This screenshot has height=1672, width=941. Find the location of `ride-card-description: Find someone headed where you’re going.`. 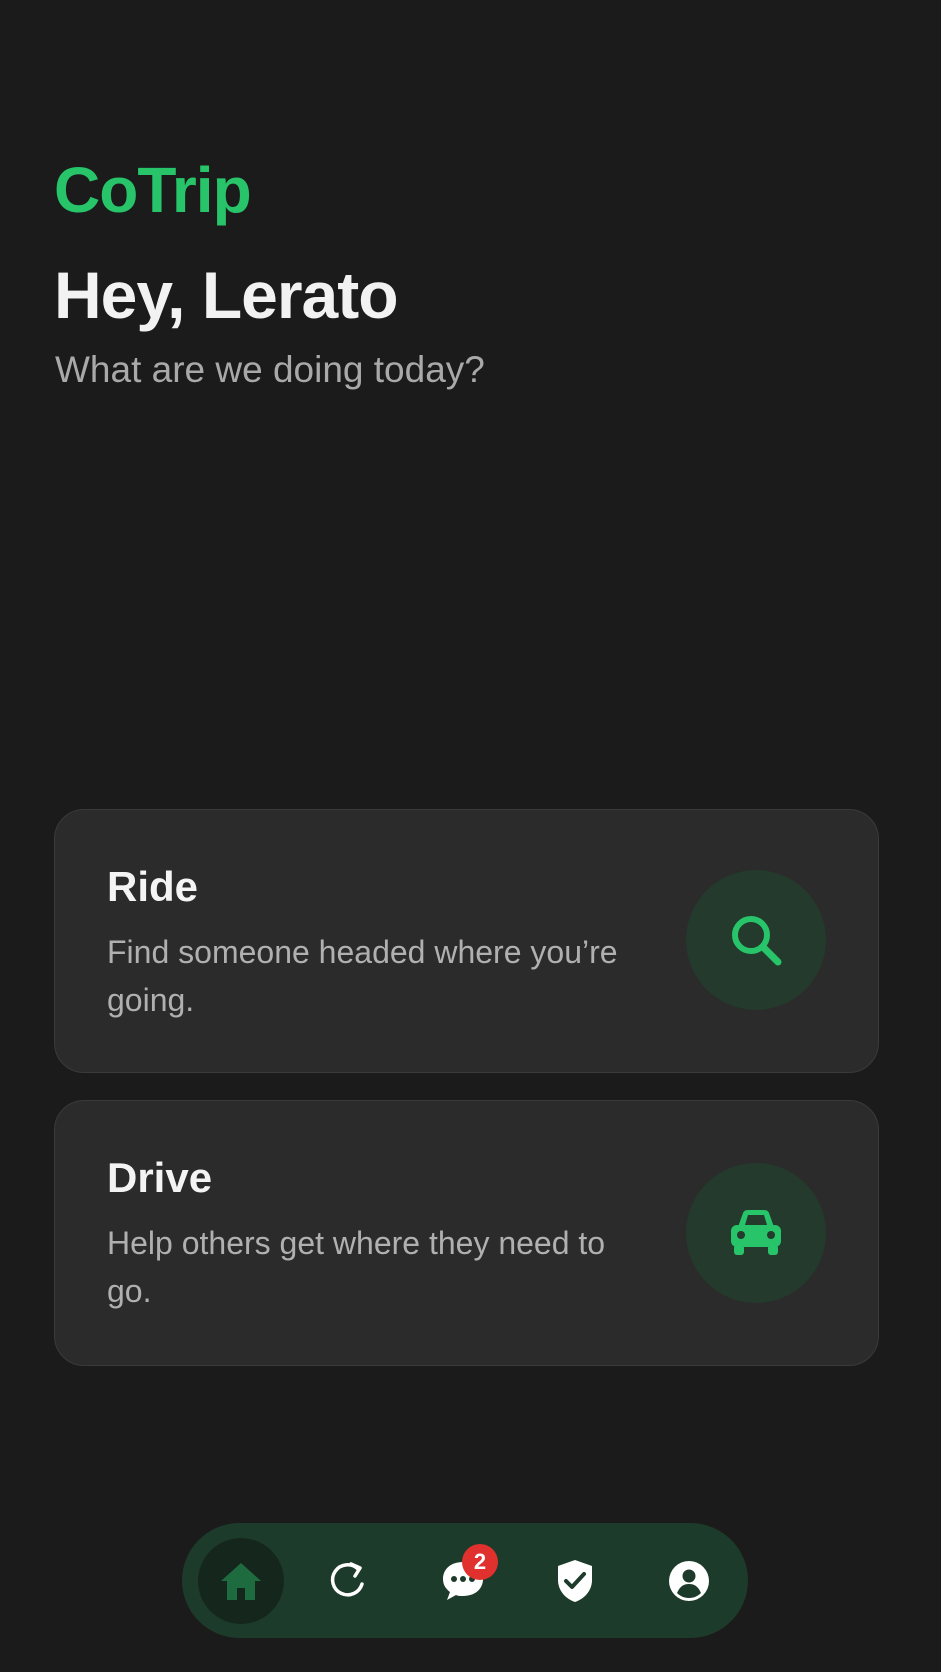

ride-card-description: Find someone headed where you’re going. is located at coordinates (362, 976).